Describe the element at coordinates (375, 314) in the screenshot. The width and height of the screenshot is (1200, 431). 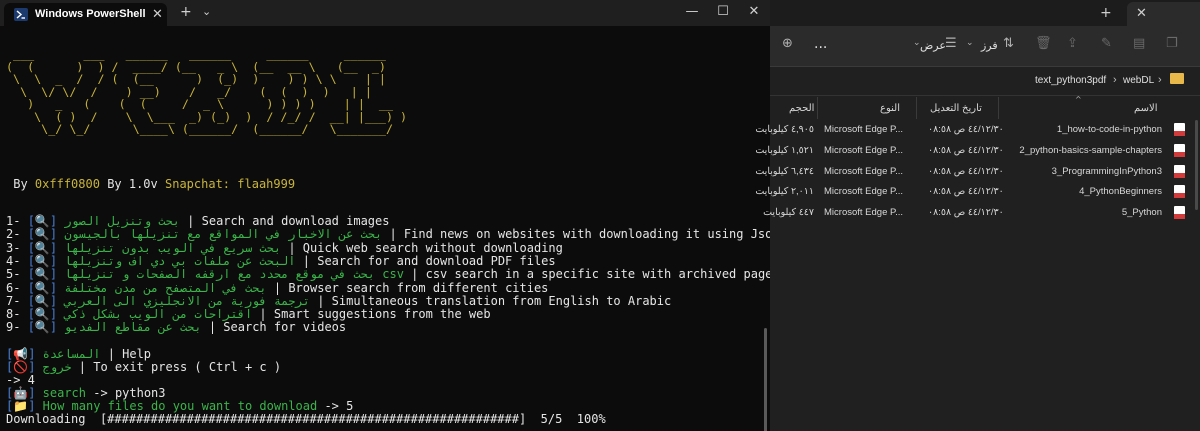
I see `menu-item-english: | Smart suggestions from the web` at that location.